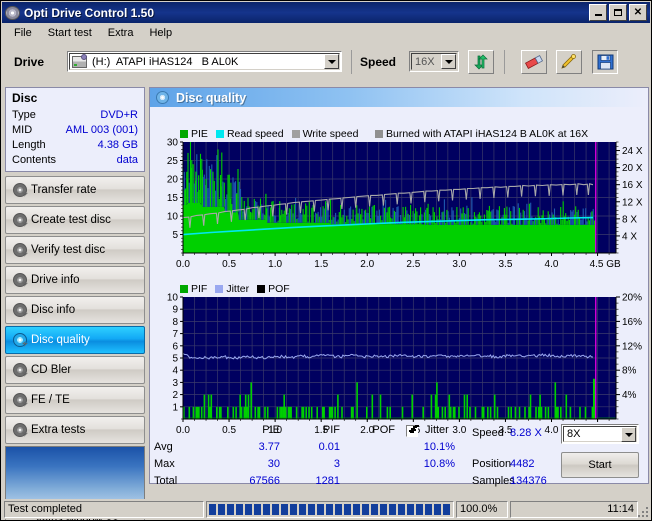 The height and width of the screenshot is (521, 652). Describe the element at coordinates (598, 12) in the screenshot. I see `minimize-button` at that location.